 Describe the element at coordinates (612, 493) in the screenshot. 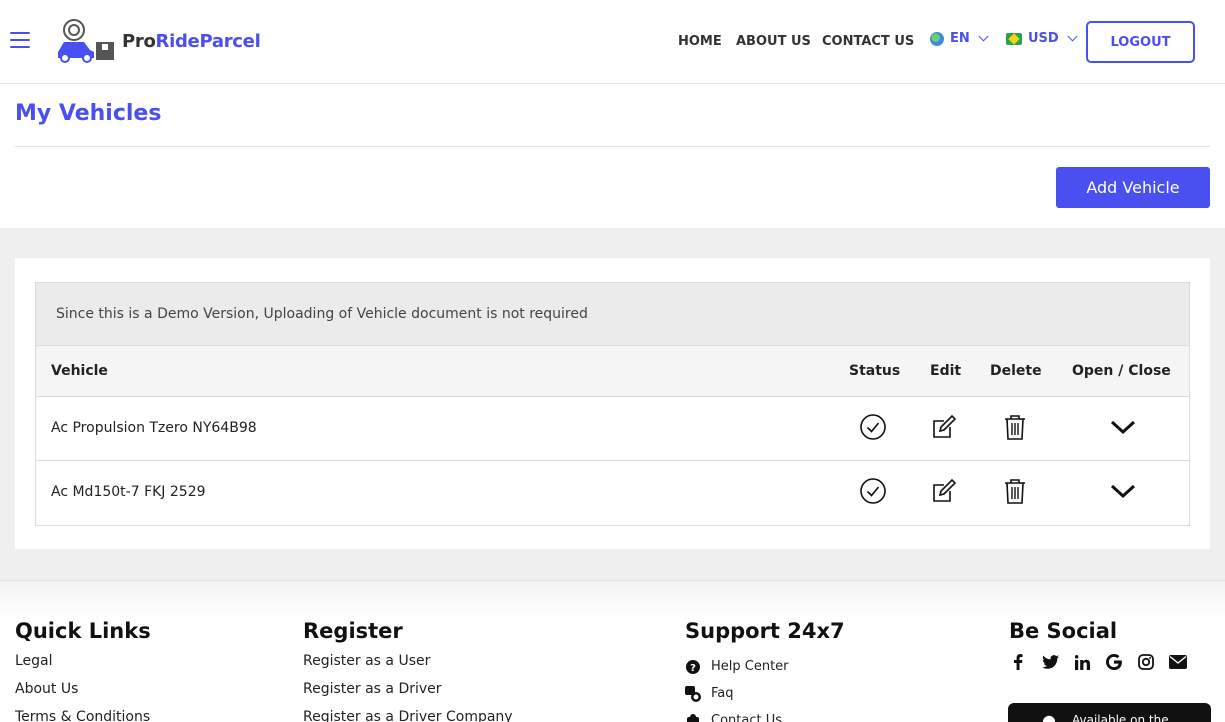

I see `table-row: Ac Md150t-7 FKJ 2529` at that location.